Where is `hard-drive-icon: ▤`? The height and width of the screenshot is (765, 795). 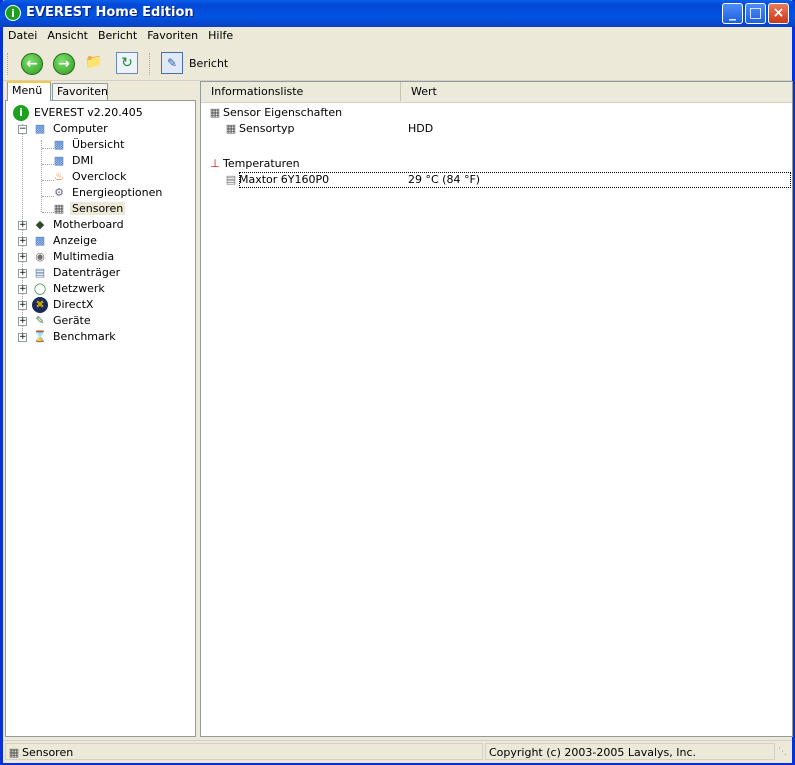
hard-drive-icon: ▤ is located at coordinates (231, 179).